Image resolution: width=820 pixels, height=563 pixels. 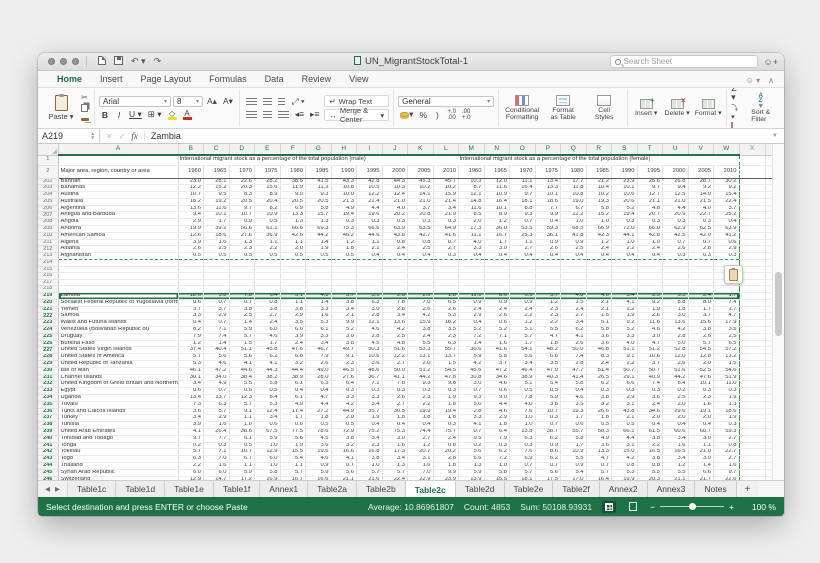 What do you see at coordinates (599, 384) in the screenshot?
I see `cell-R232: 6.2` at bounding box center [599, 384].